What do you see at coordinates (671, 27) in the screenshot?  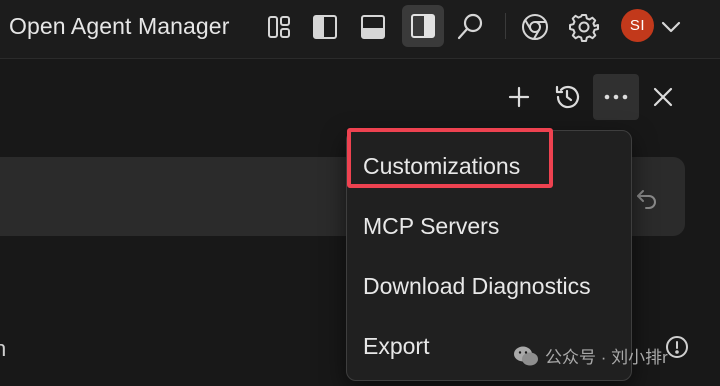 I see `chevron-down-icon` at bounding box center [671, 27].